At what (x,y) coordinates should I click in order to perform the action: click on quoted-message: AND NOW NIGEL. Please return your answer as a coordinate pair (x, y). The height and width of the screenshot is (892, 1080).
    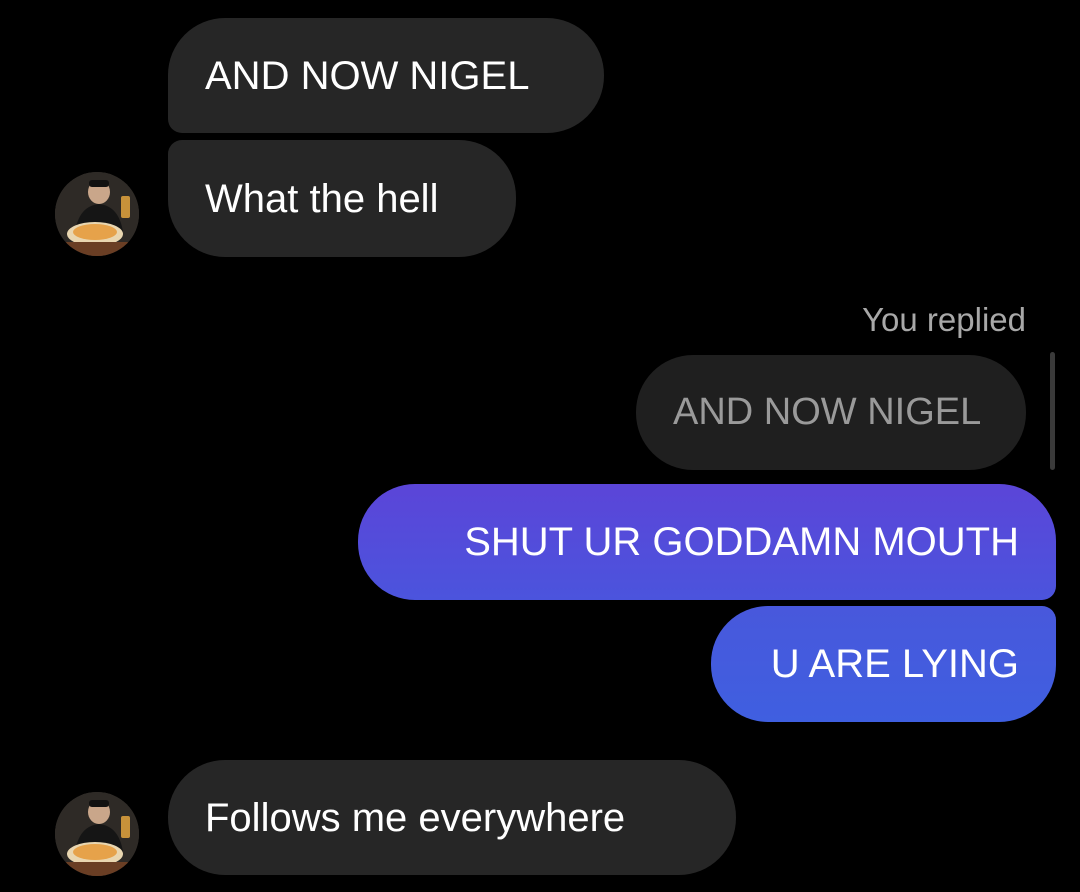
    Looking at the image, I should click on (831, 412).